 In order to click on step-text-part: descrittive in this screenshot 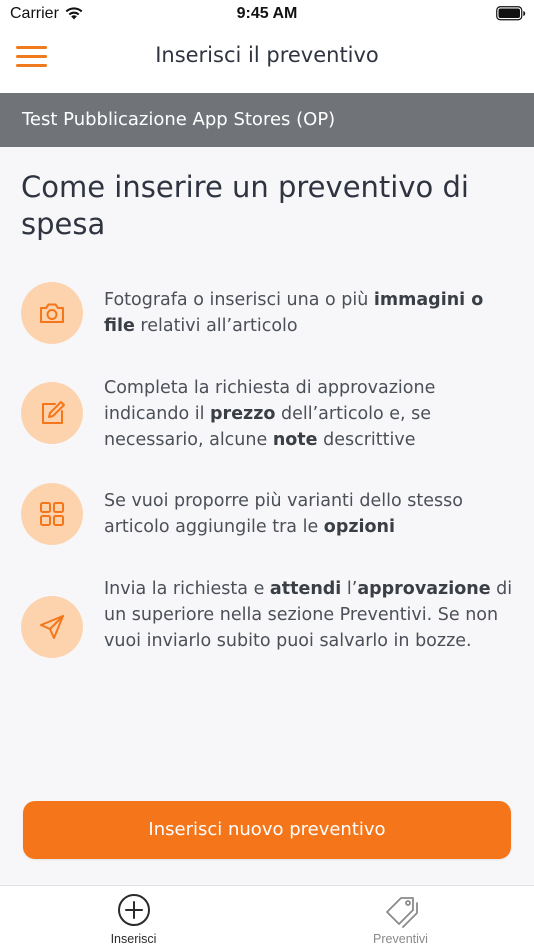, I will do `click(366, 440)`.